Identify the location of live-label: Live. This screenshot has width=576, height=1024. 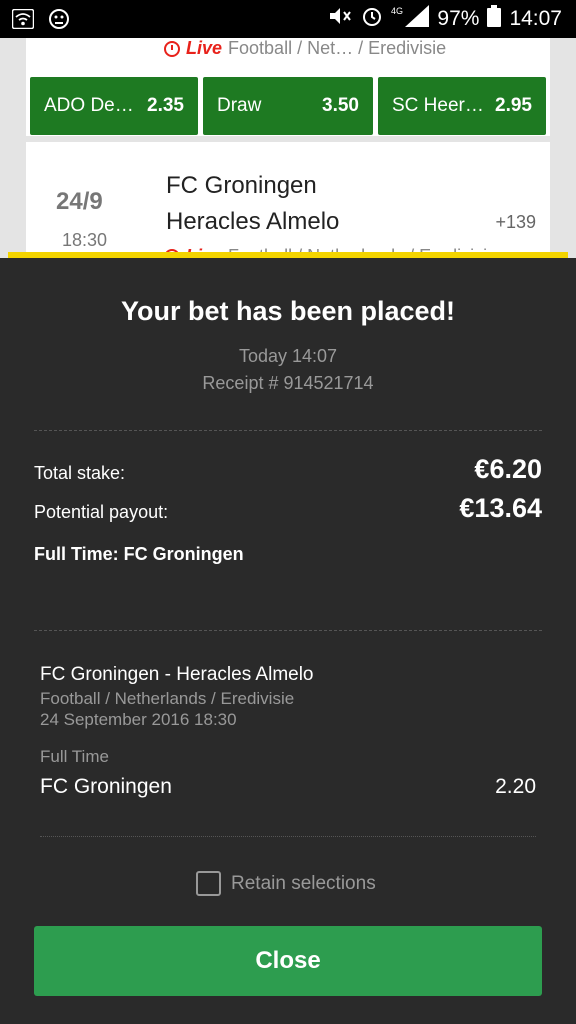
(204, 48).